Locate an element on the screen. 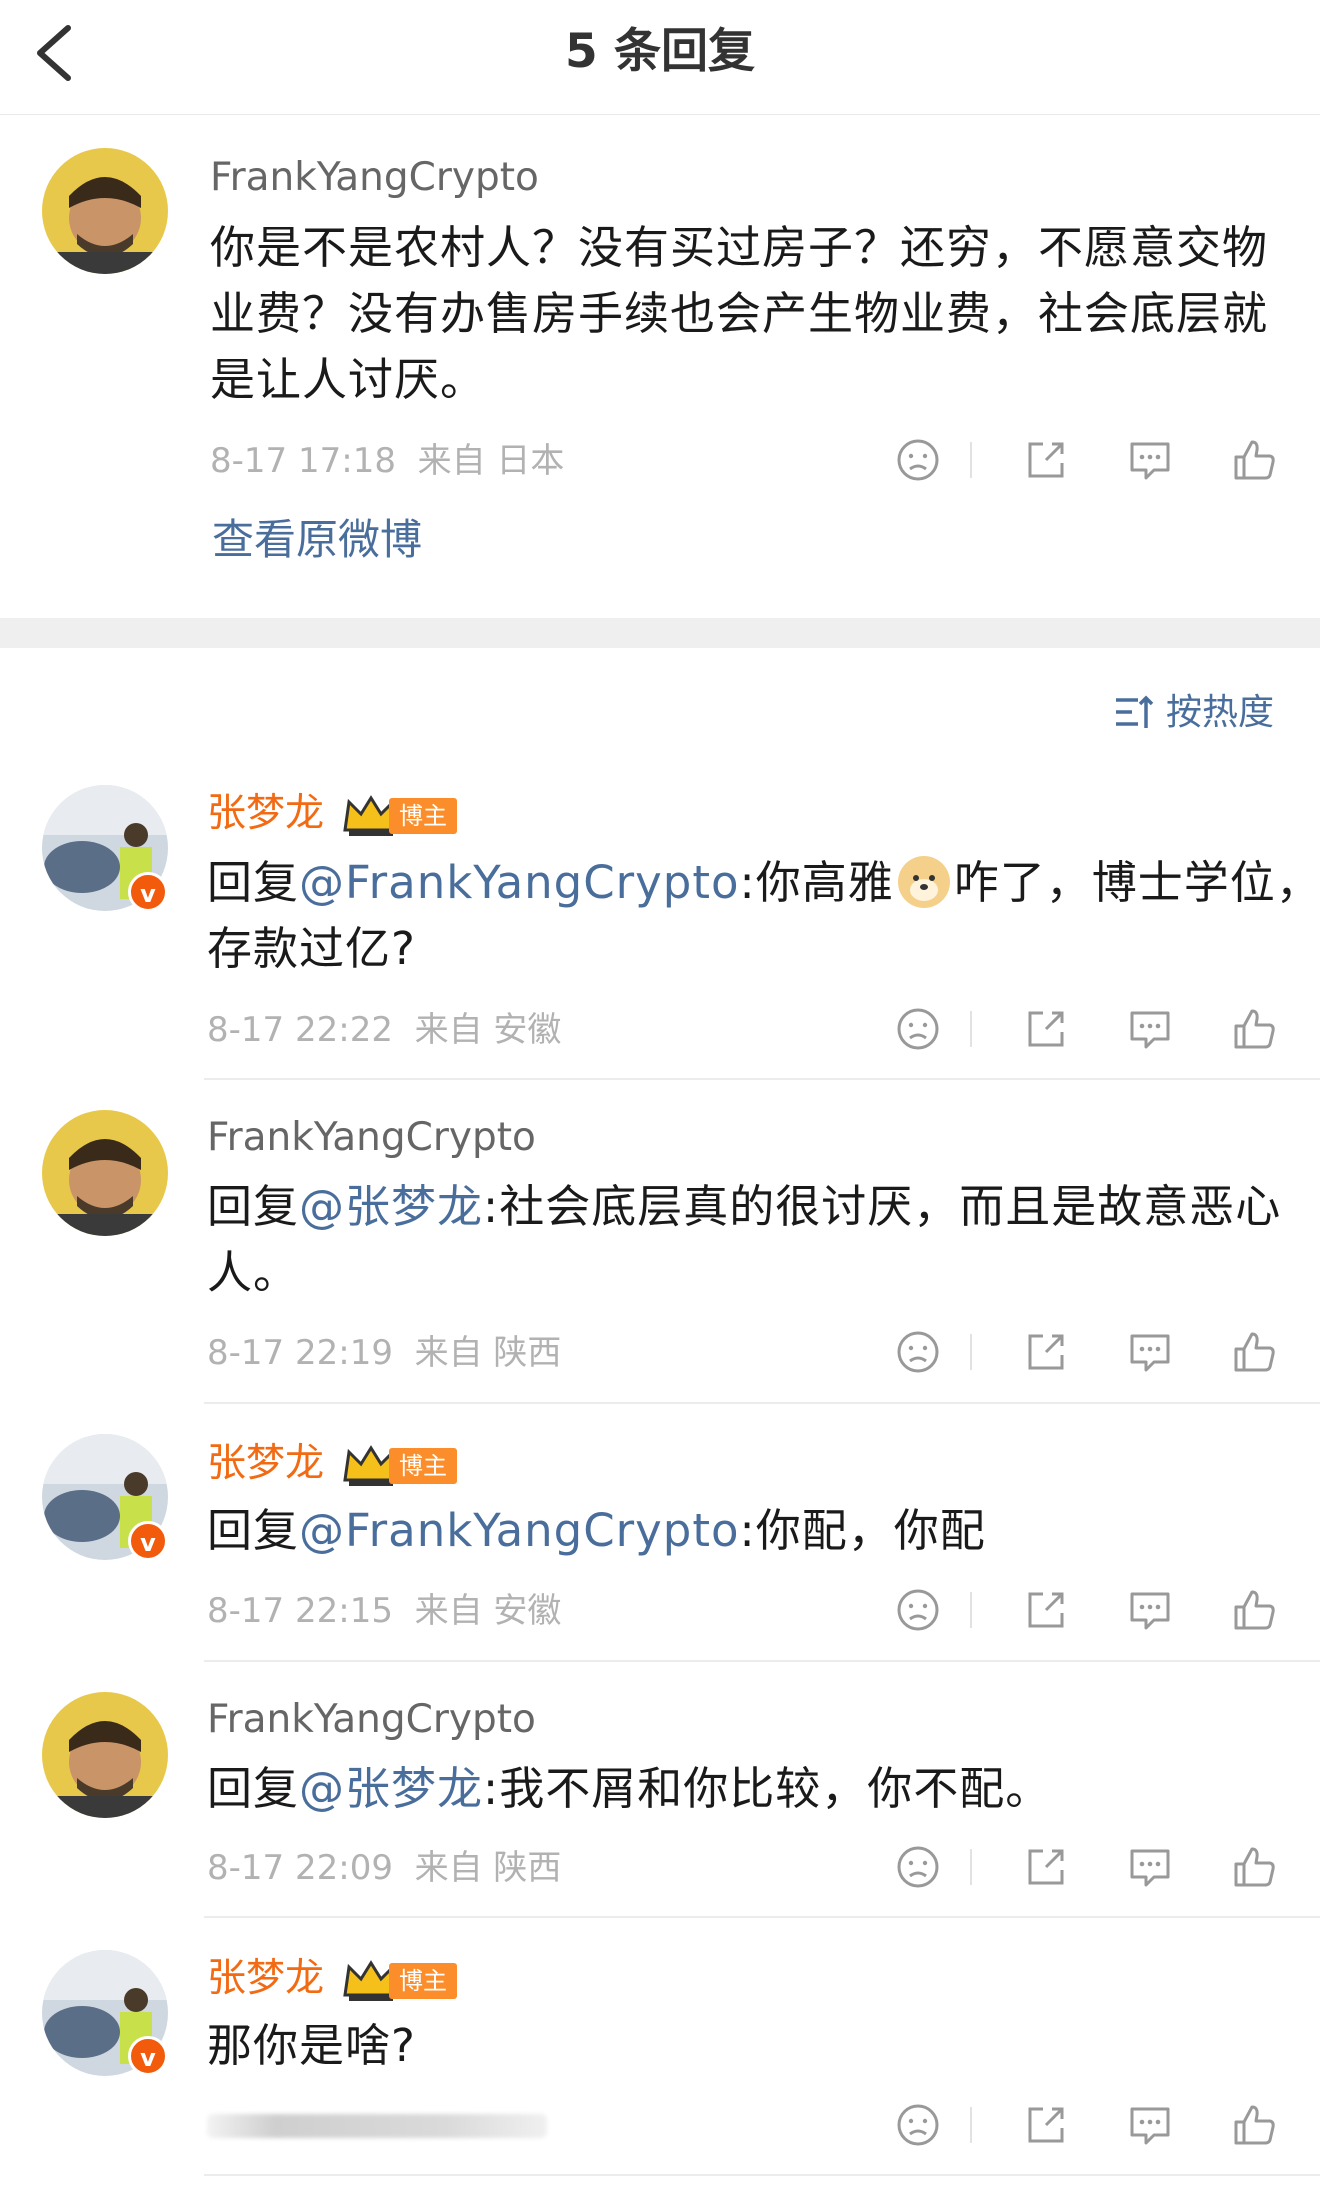 Image resolution: width=1320 pixels, height=2199 pixels. comment-text: 业费？没有办售房手续也会产生物业费，社会底层就 is located at coordinates (739, 313).